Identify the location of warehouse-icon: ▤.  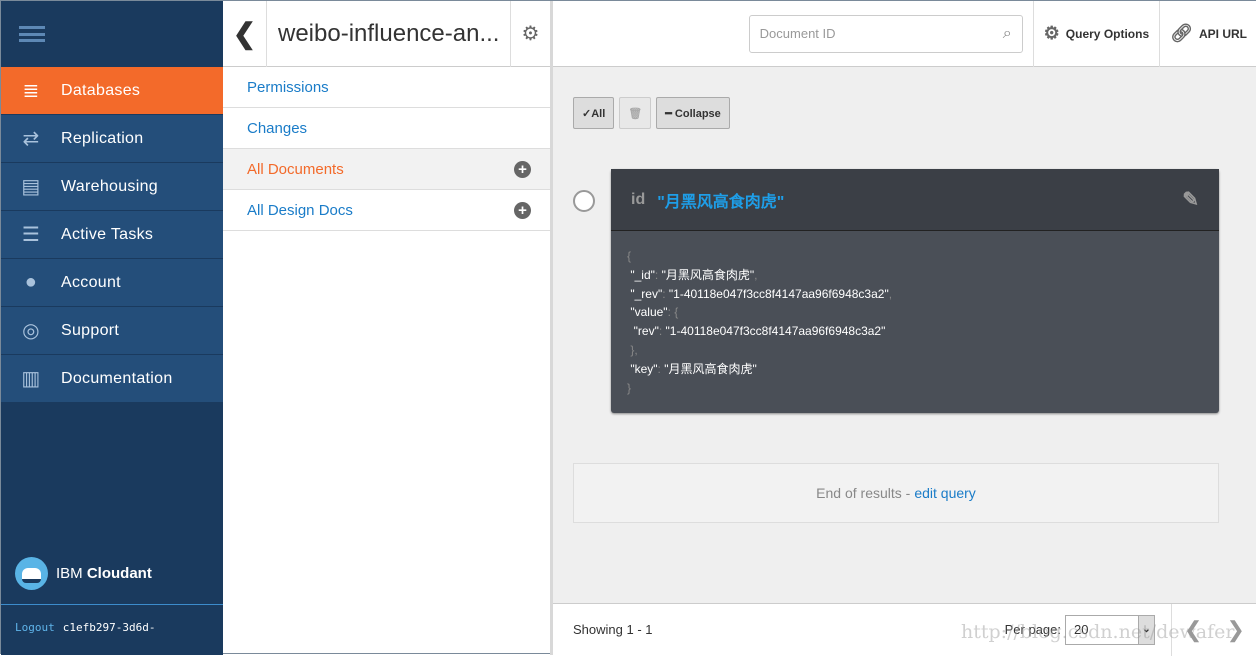
(31, 187).